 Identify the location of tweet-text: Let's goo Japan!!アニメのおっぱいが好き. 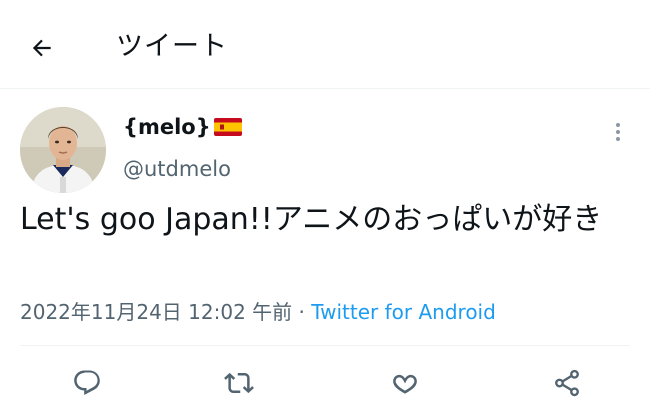
(311, 219).